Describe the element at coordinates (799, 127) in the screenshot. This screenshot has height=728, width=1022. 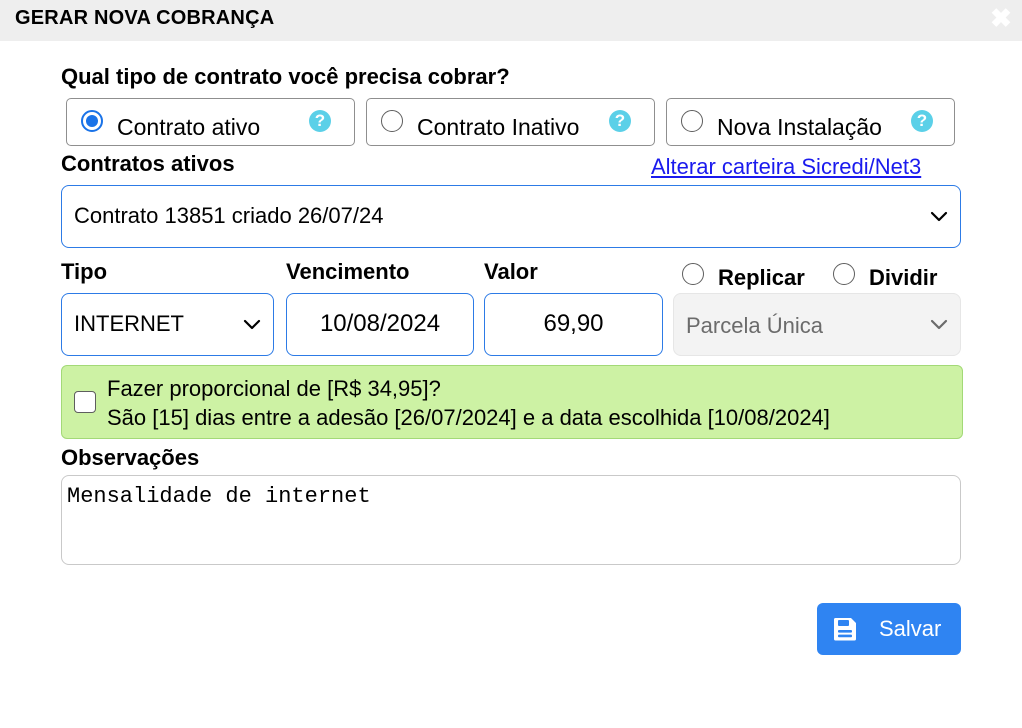
I see `radio-label: Nova Instalação` at that location.